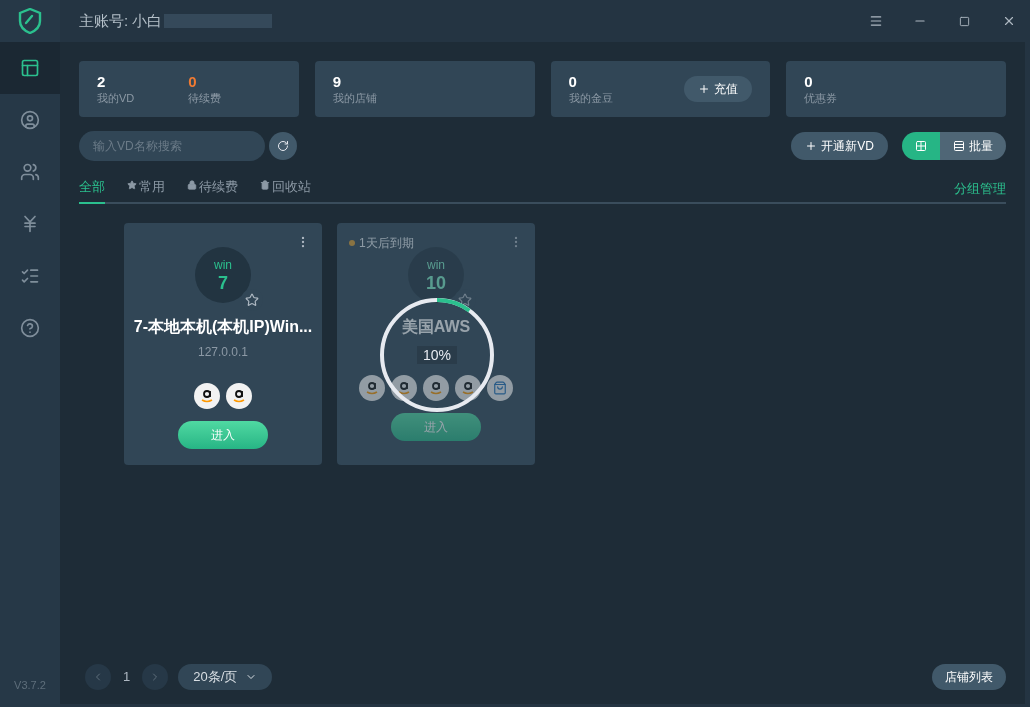 The width and height of the screenshot is (1030, 707). What do you see at coordinates (121, 20) in the screenshot?
I see `account-title: 主账号: 小白` at bounding box center [121, 20].